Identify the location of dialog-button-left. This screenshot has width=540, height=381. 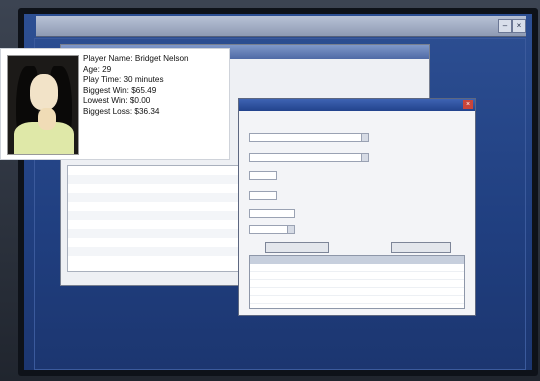
(297, 247).